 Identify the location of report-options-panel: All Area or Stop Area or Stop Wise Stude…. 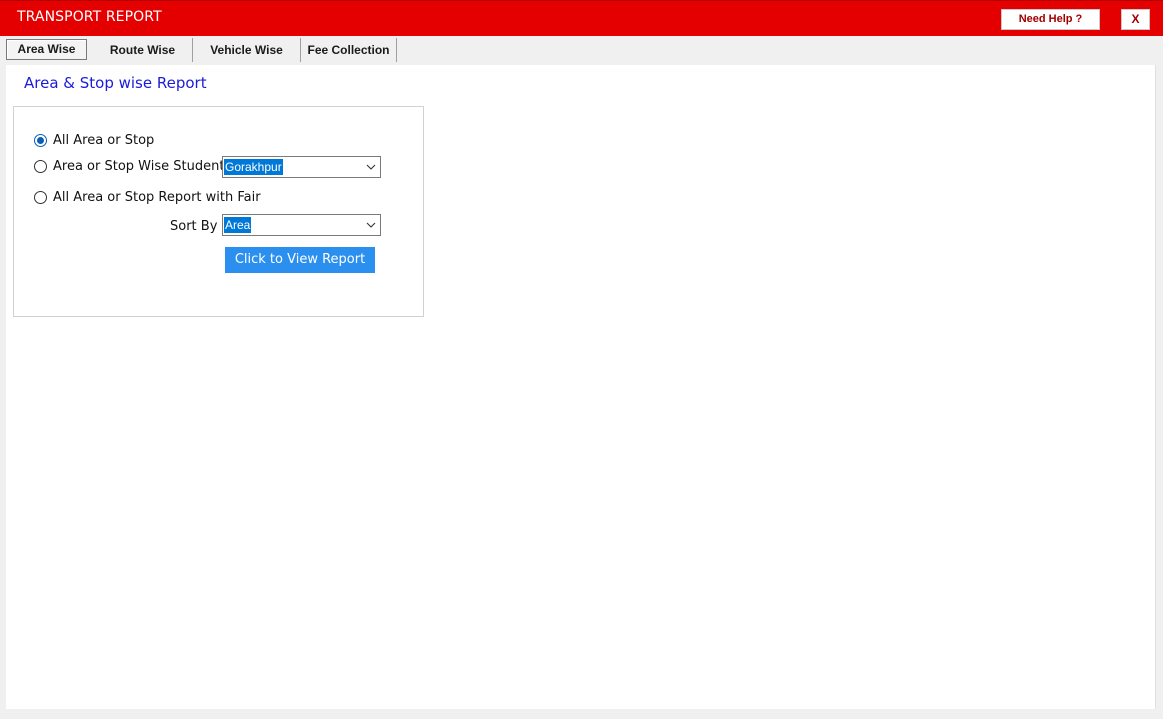
(218, 211).